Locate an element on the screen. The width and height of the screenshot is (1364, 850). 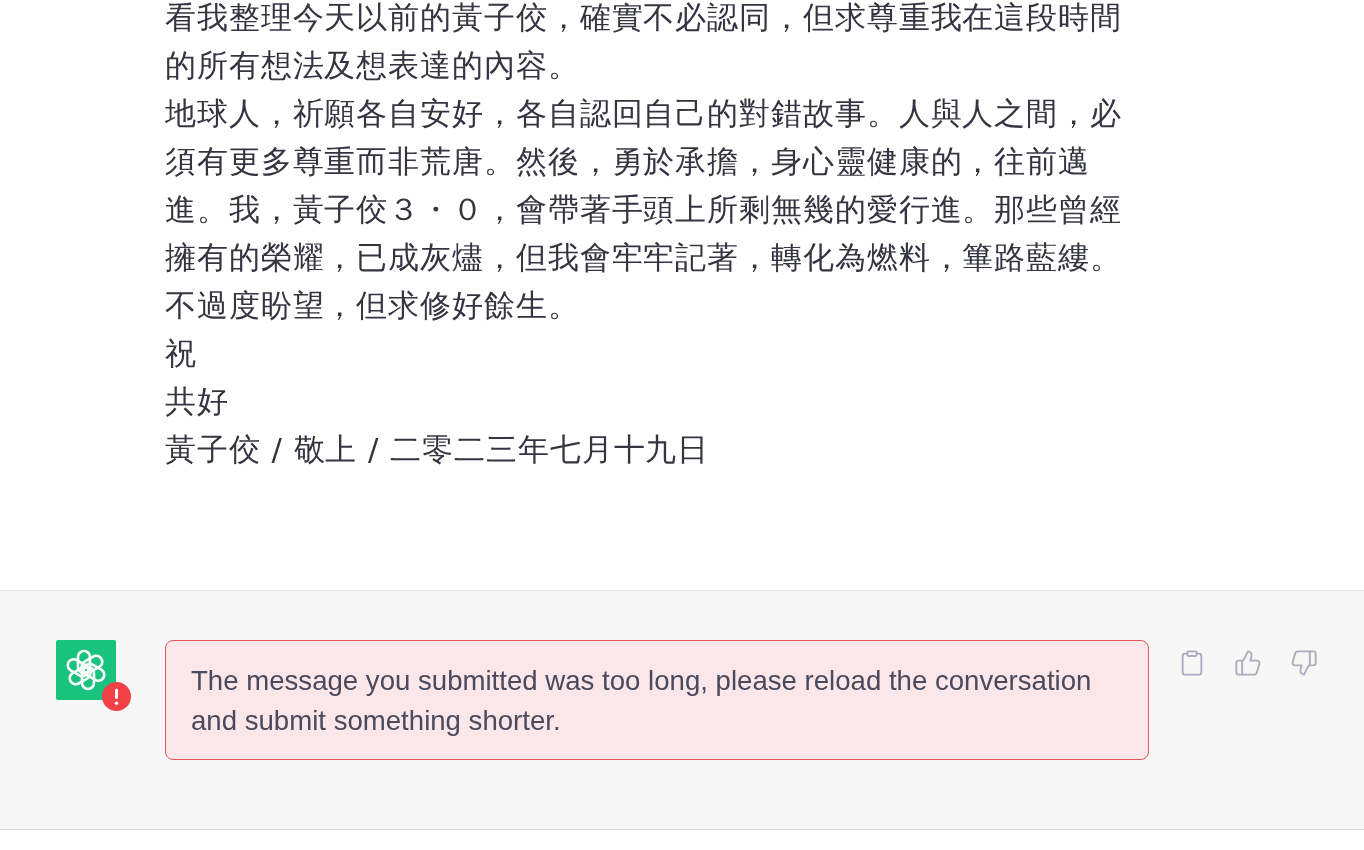
error-message: The message you submitted was too long, please reload the conversation and submit something shorter. is located at coordinates (657, 700).